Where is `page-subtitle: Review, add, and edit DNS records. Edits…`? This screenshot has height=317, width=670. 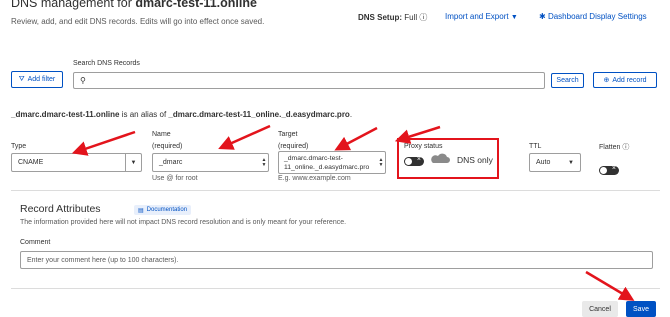 page-subtitle: Review, add, and edit DNS records. Edits… is located at coordinates (138, 21).